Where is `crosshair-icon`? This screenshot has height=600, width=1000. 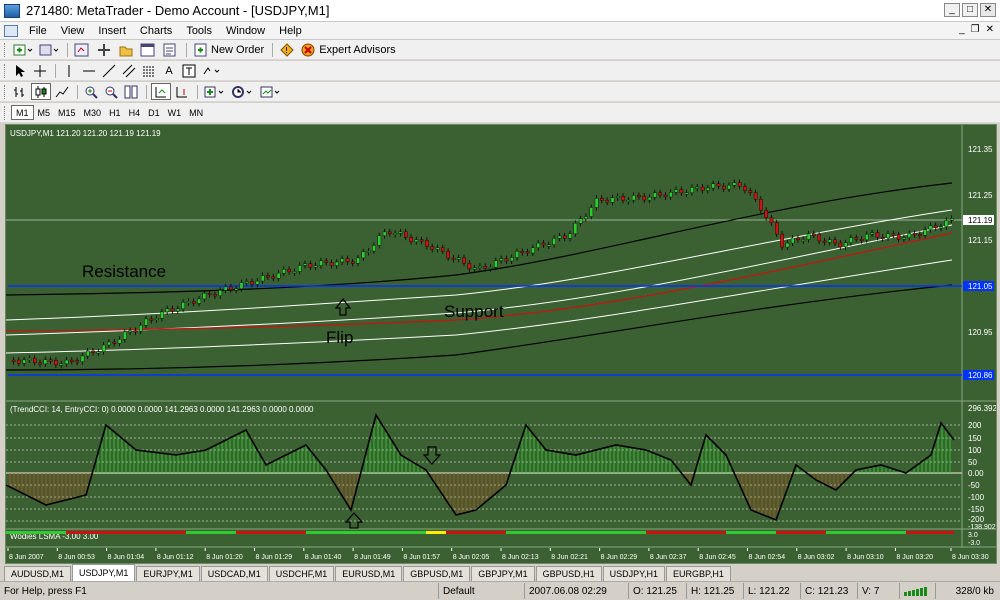 crosshair-icon is located at coordinates (40, 70).